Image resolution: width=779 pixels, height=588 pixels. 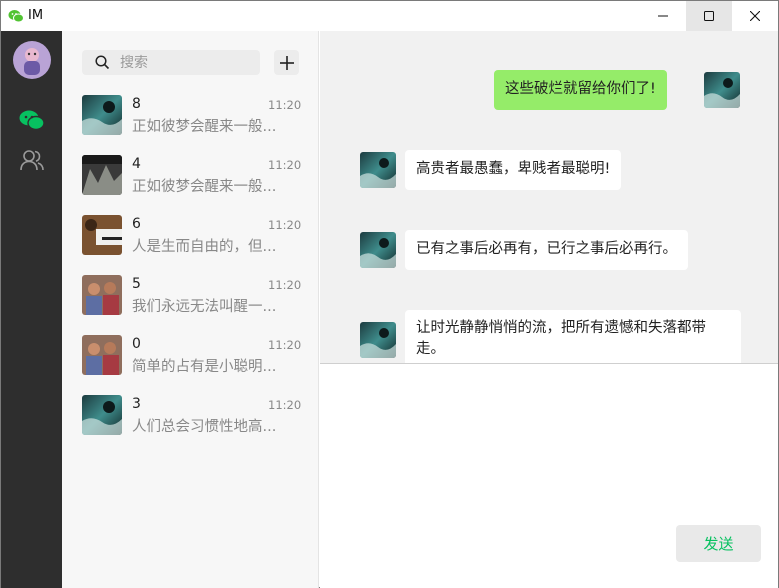 I want to click on message-text: 这些破烂就留给你们了!, so click(x=580, y=89).